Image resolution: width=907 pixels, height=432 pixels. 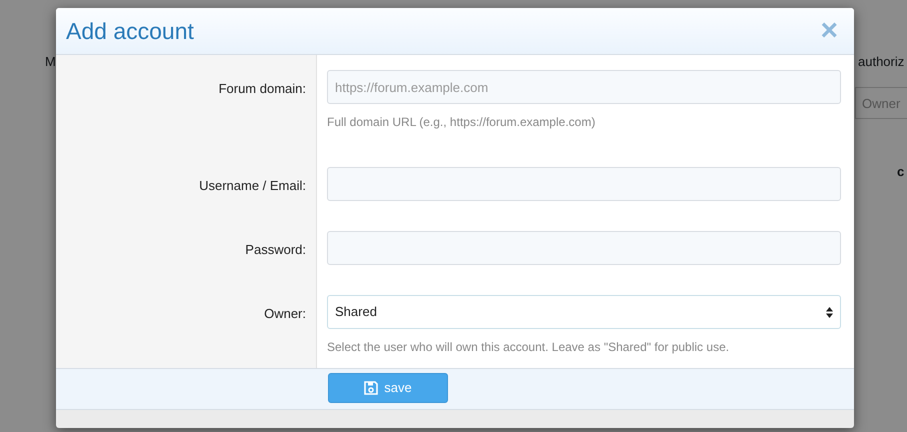 I want to click on owner-filter-field: Owner, so click(x=881, y=103).